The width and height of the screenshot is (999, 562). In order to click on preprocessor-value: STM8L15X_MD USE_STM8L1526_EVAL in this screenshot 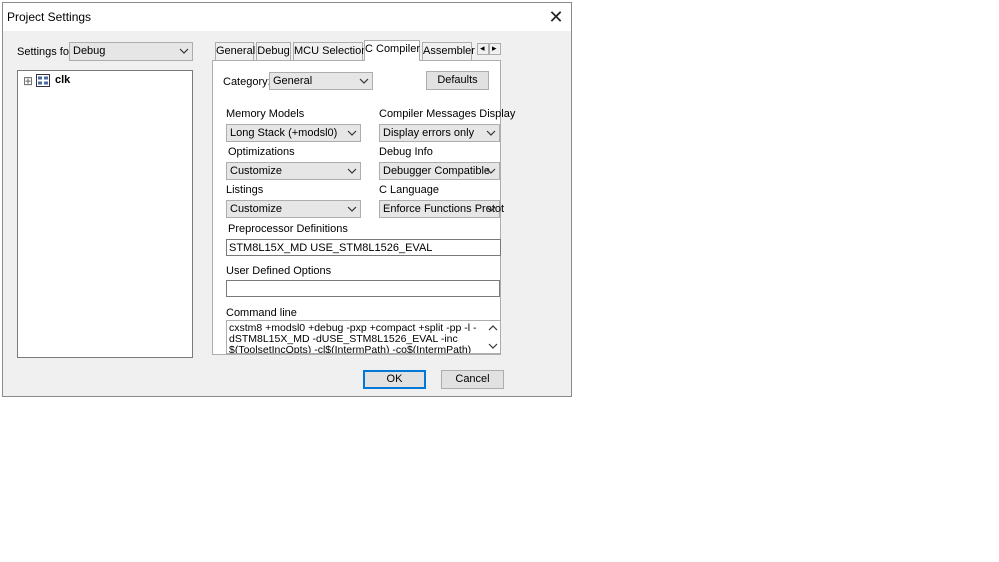, I will do `click(331, 248)`.